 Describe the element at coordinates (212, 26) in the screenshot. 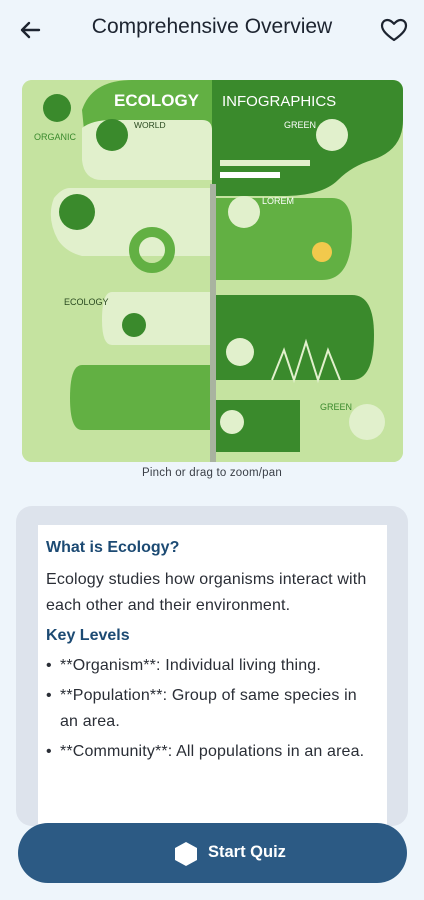

I see `page-title: Comprehensive Overview` at that location.